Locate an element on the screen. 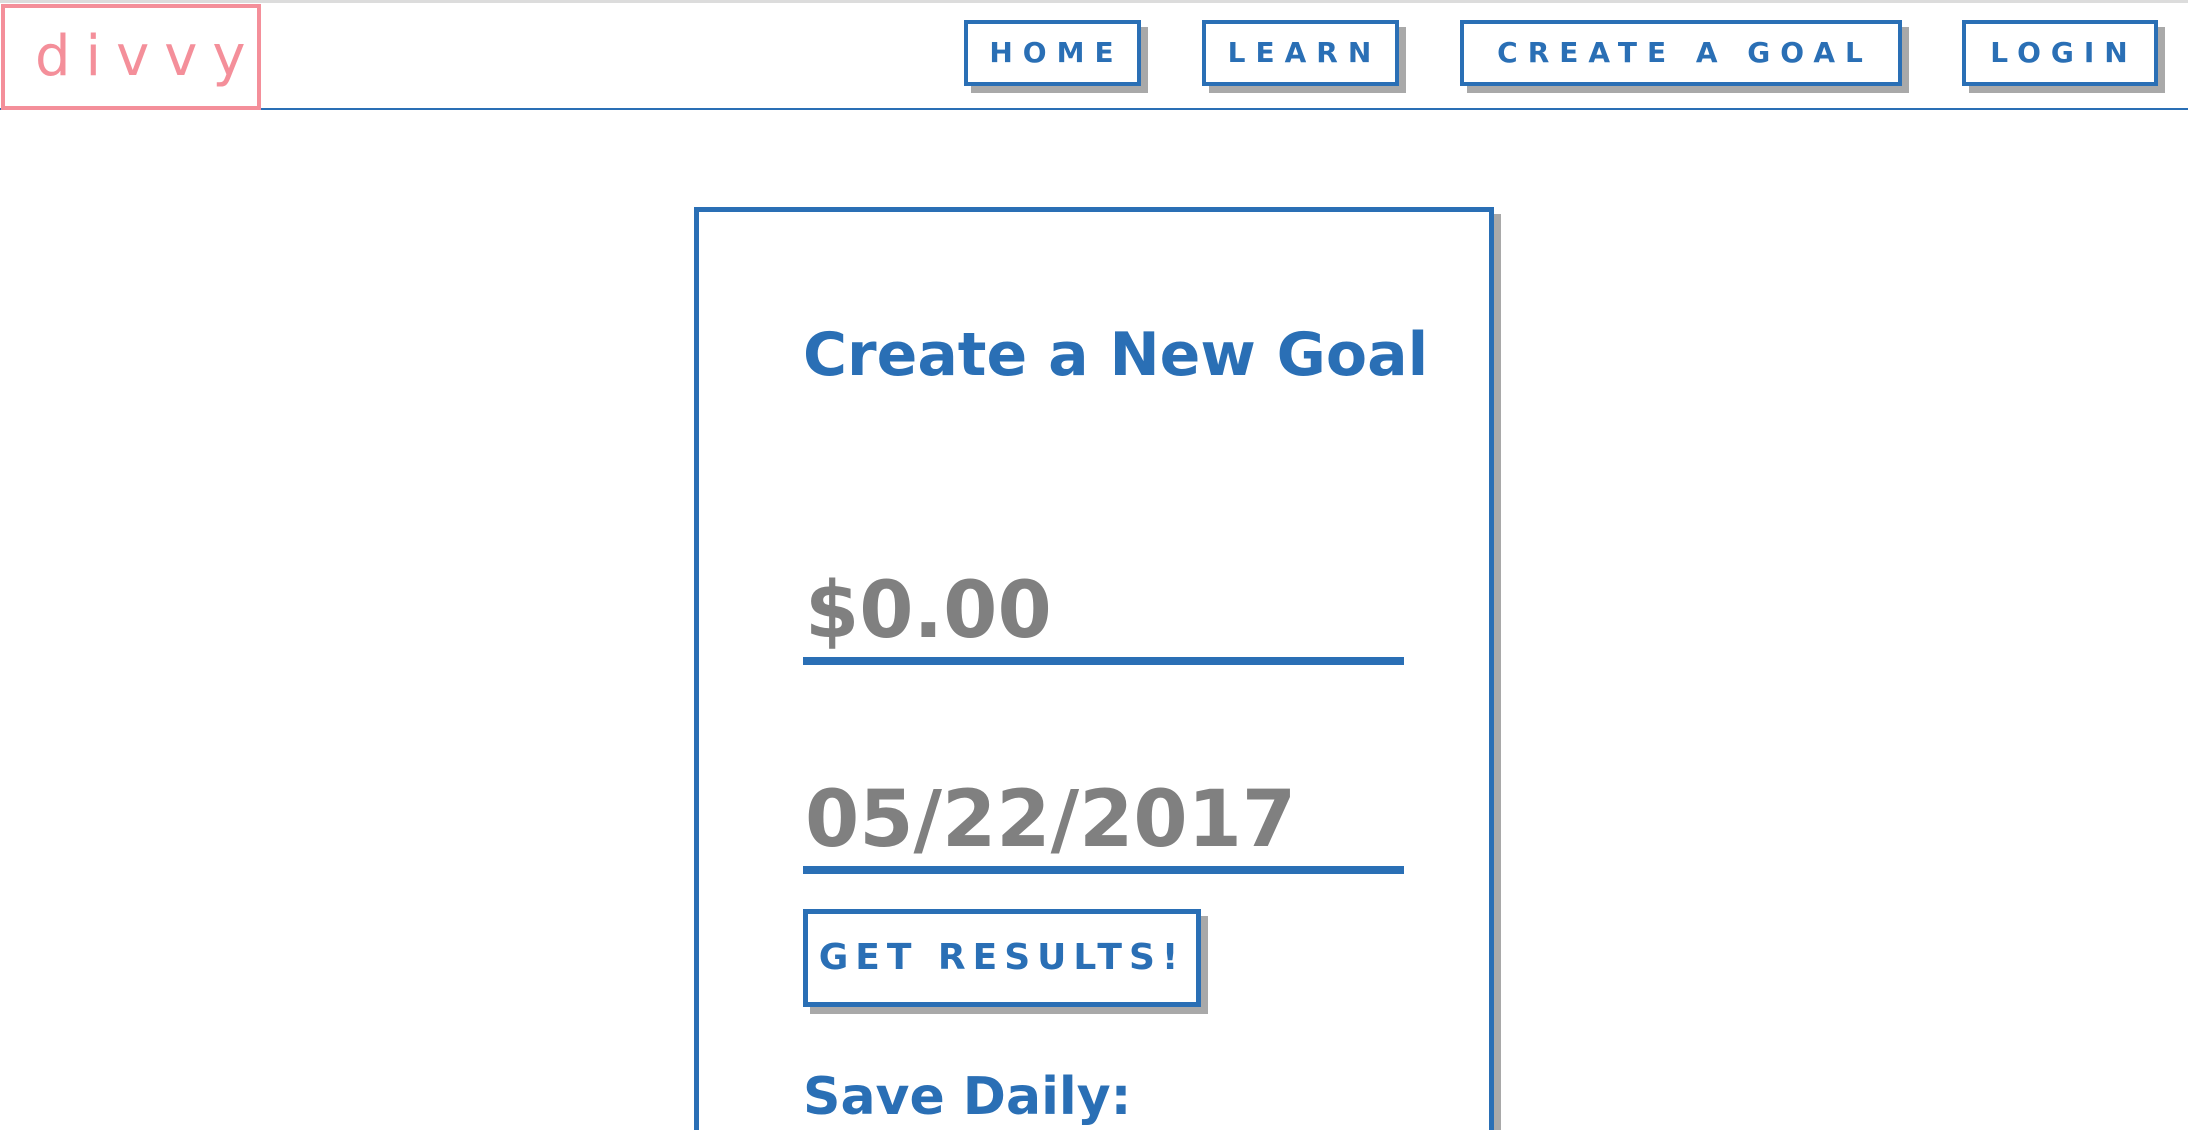 The height and width of the screenshot is (1130, 2188). logo: divvy is located at coordinates (131, 57).